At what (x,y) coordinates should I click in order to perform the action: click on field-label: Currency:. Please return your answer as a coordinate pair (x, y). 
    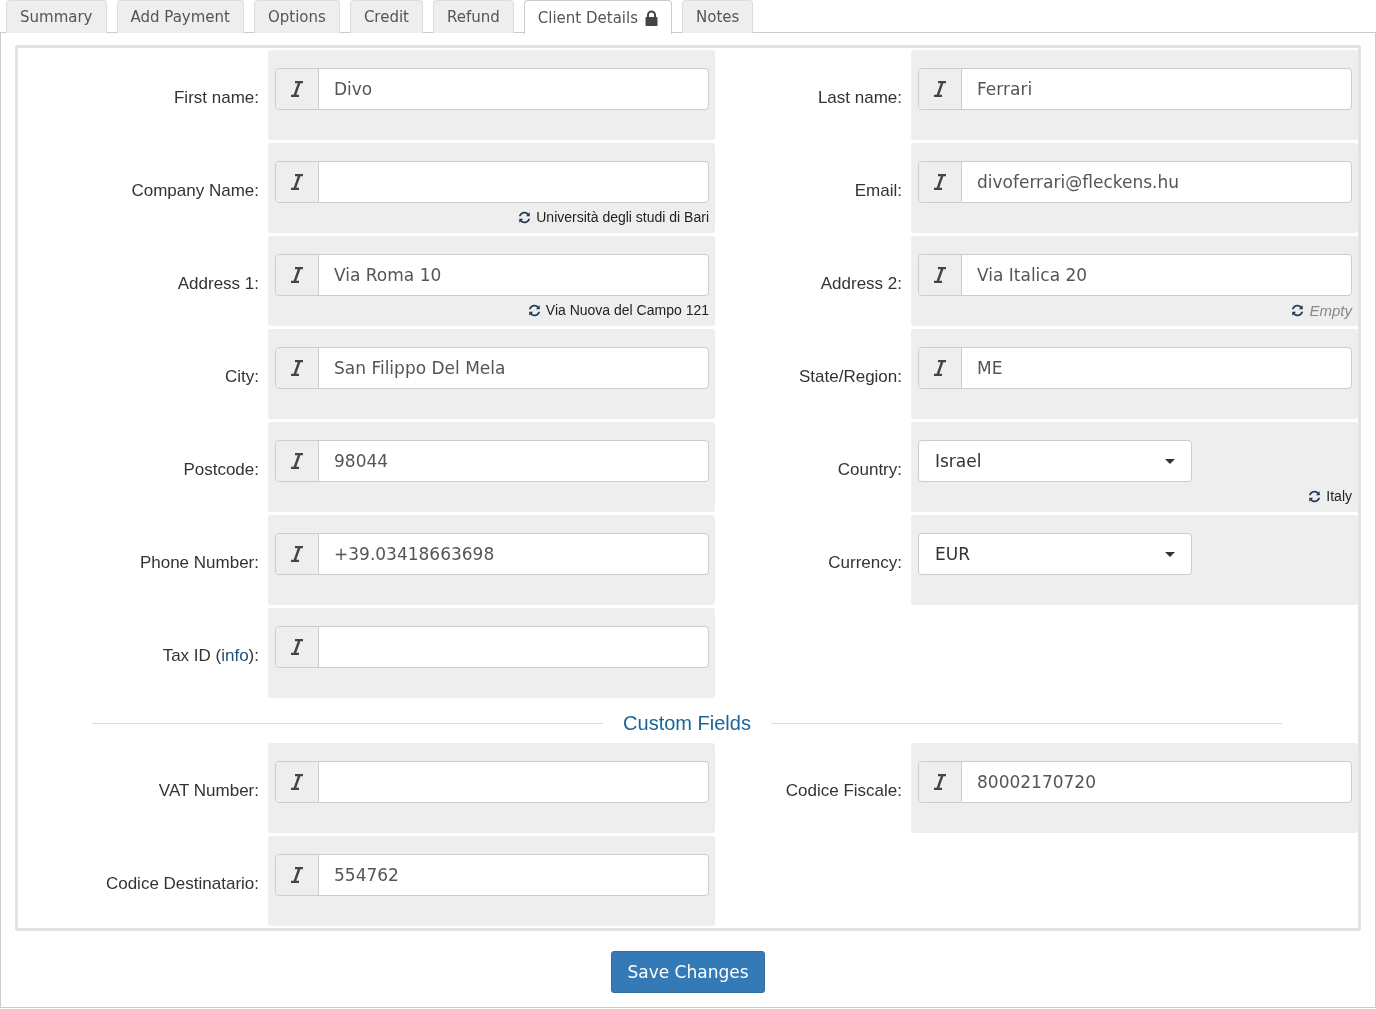
    Looking at the image, I should click on (865, 563).